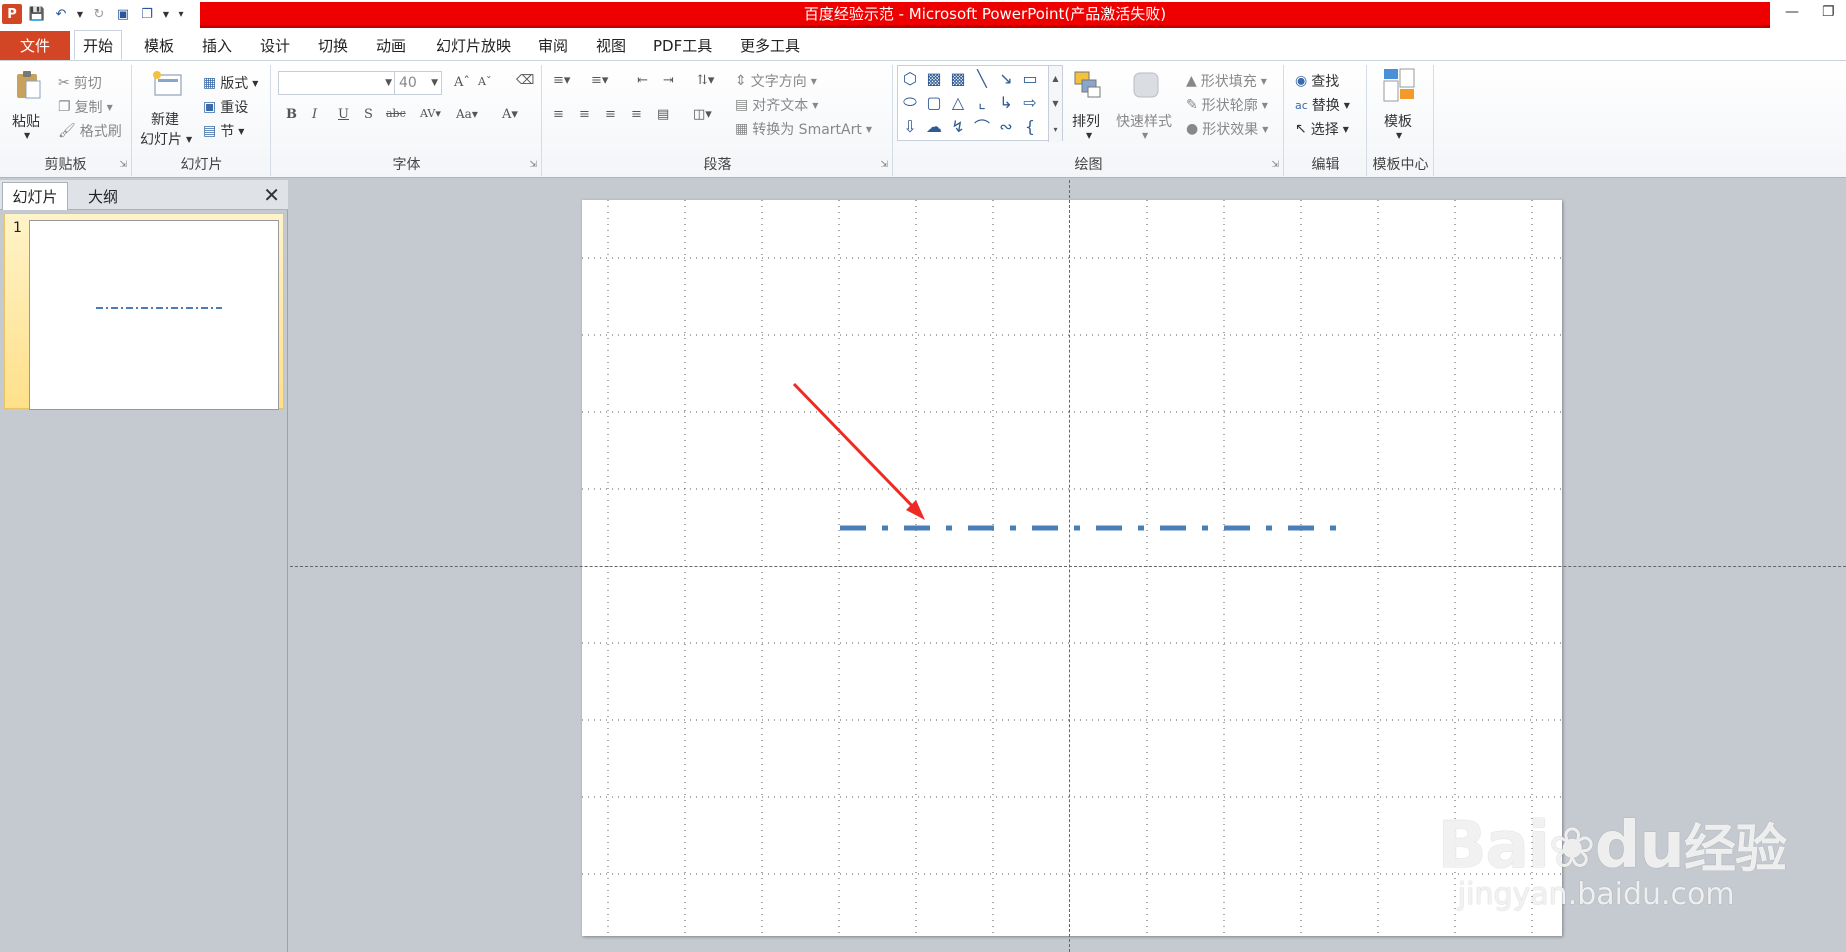 The image size is (1846, 952). Describe the element at coordinates (123, 14) in the screenshot. I see `new-slide-icon: ▣` at that location.